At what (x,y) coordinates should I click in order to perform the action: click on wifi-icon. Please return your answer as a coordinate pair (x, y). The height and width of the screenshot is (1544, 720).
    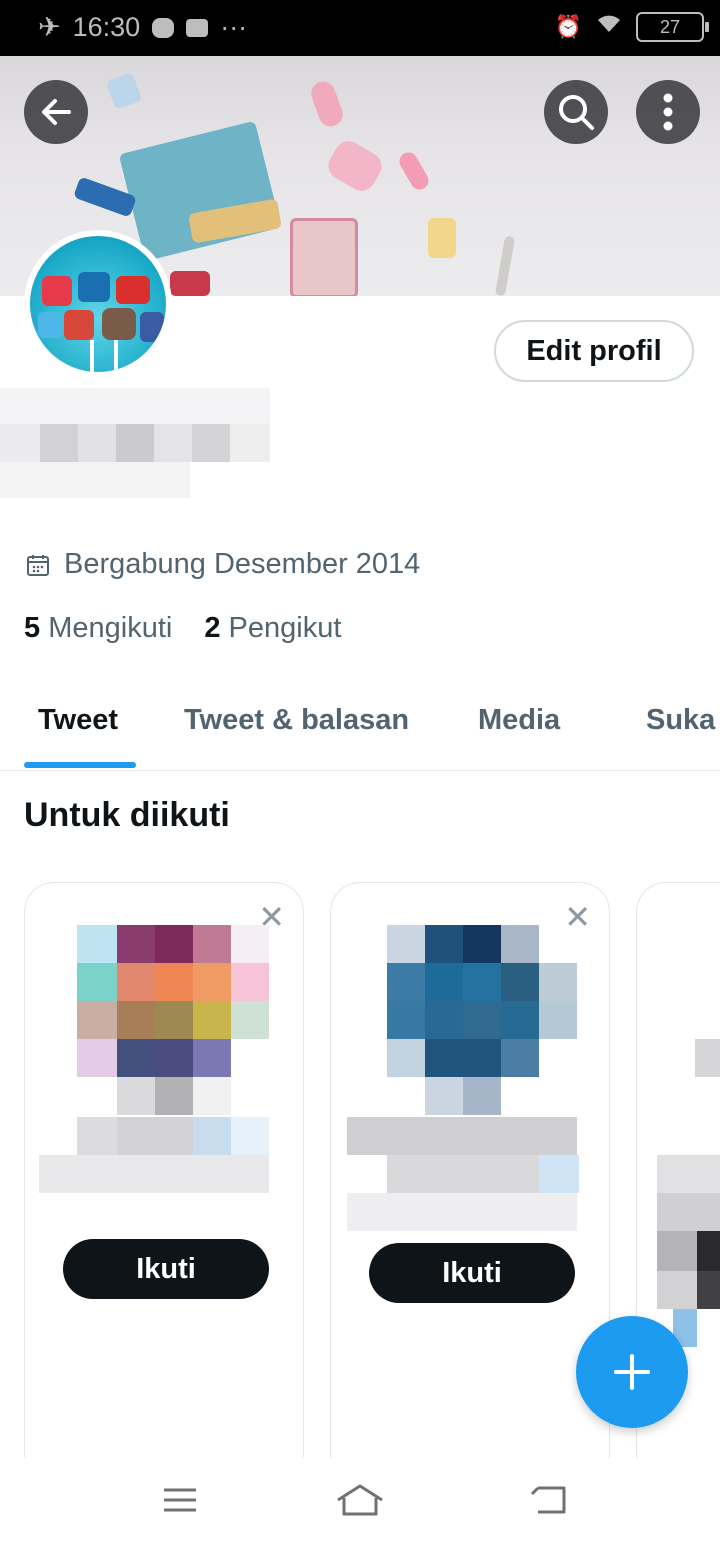
    Looking at the image, I should click on (609, 27).